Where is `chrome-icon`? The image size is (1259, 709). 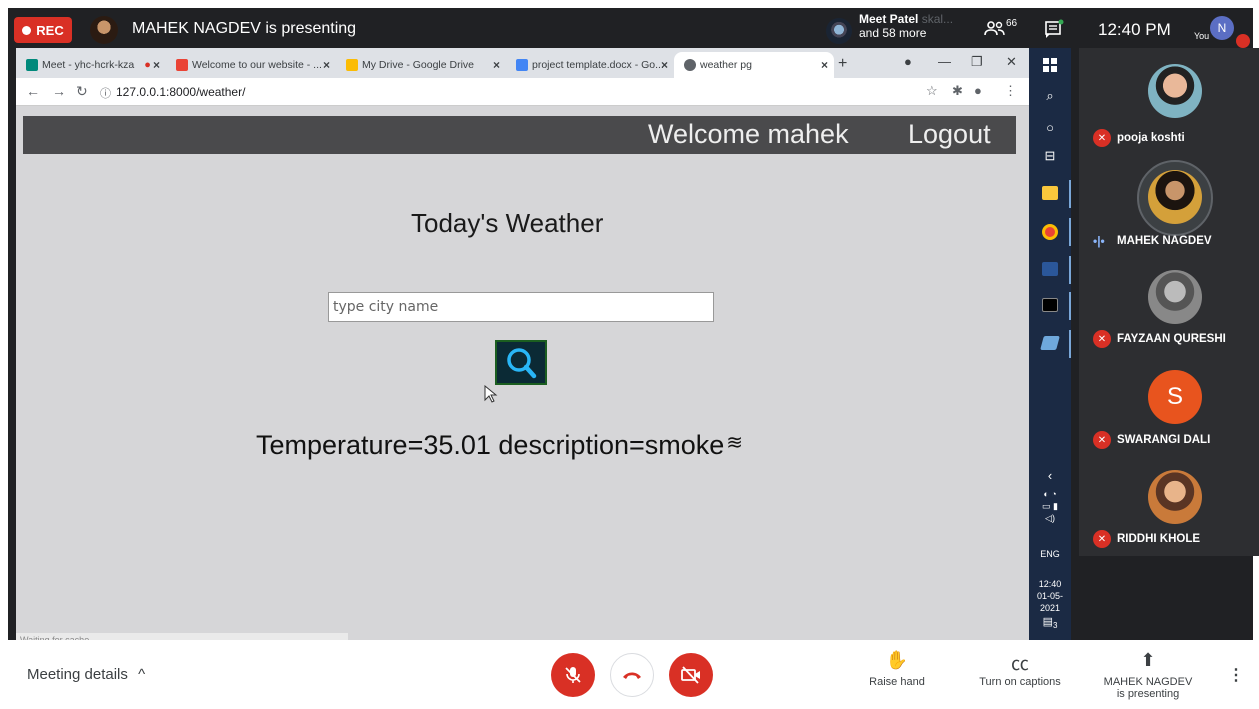
chrome-icon is located at coordinates (1050, 232).